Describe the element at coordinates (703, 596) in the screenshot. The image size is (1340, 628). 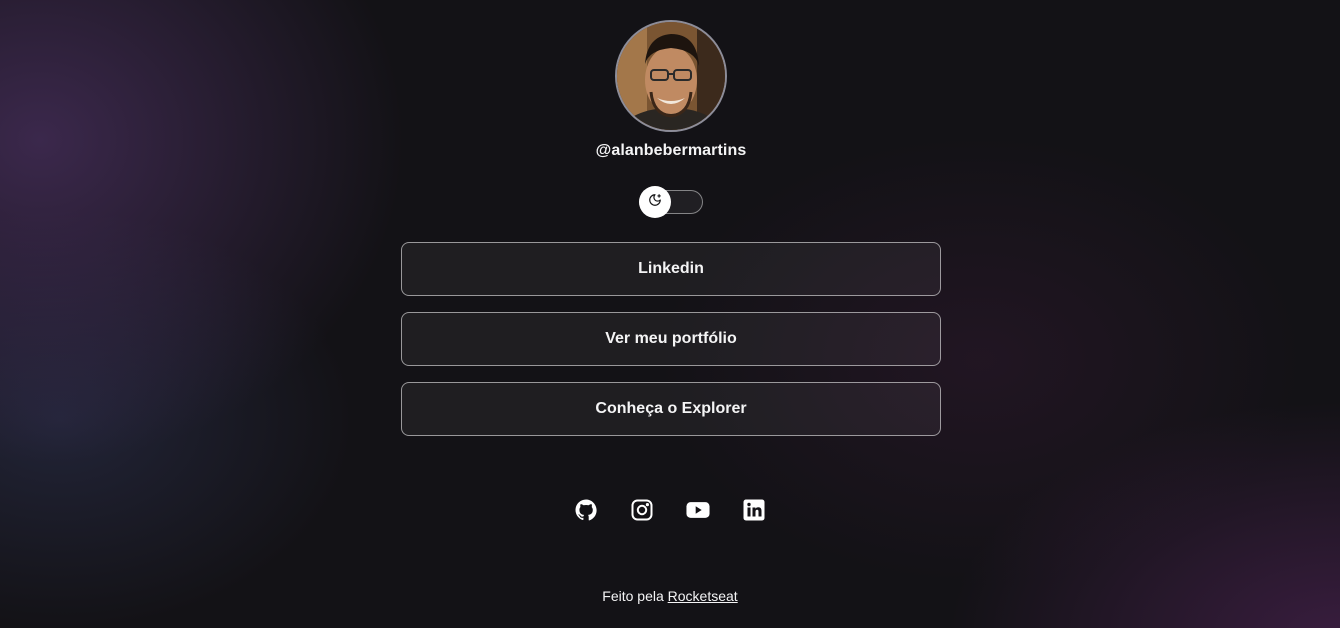
I see `rocketseat-link: Rocketseat` at that location.